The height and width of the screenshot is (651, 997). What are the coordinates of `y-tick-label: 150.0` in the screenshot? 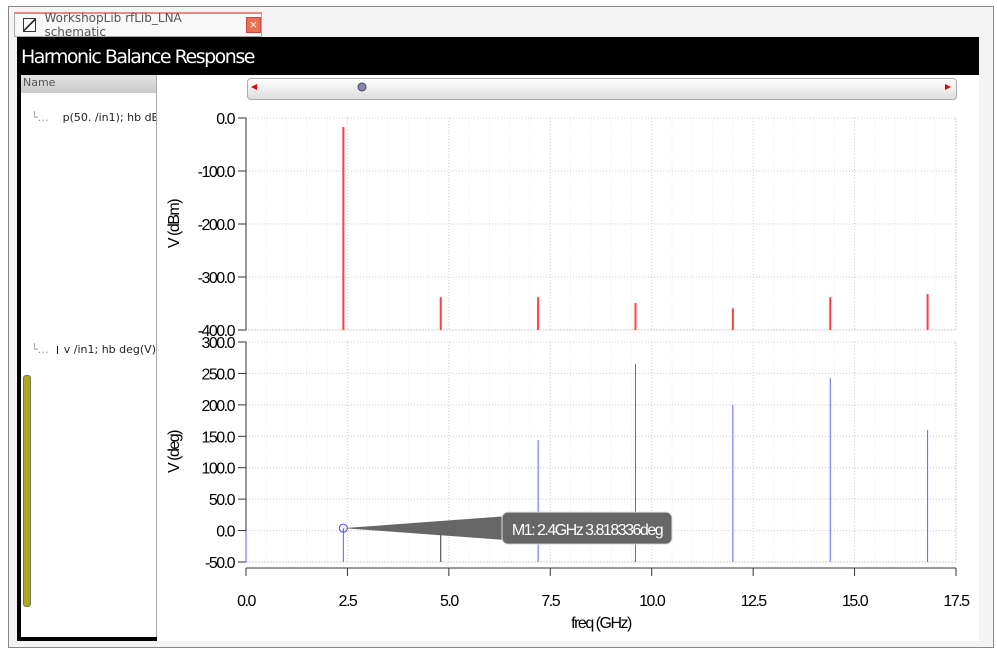 It's located at (218, 437).